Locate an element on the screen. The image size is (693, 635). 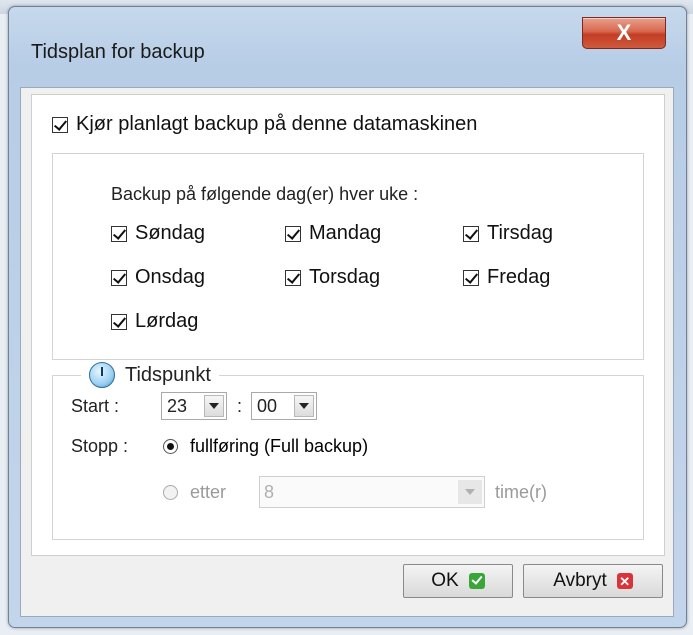
day-checkbox-wednesday: Onsdag is located at coordinates (158, 277).